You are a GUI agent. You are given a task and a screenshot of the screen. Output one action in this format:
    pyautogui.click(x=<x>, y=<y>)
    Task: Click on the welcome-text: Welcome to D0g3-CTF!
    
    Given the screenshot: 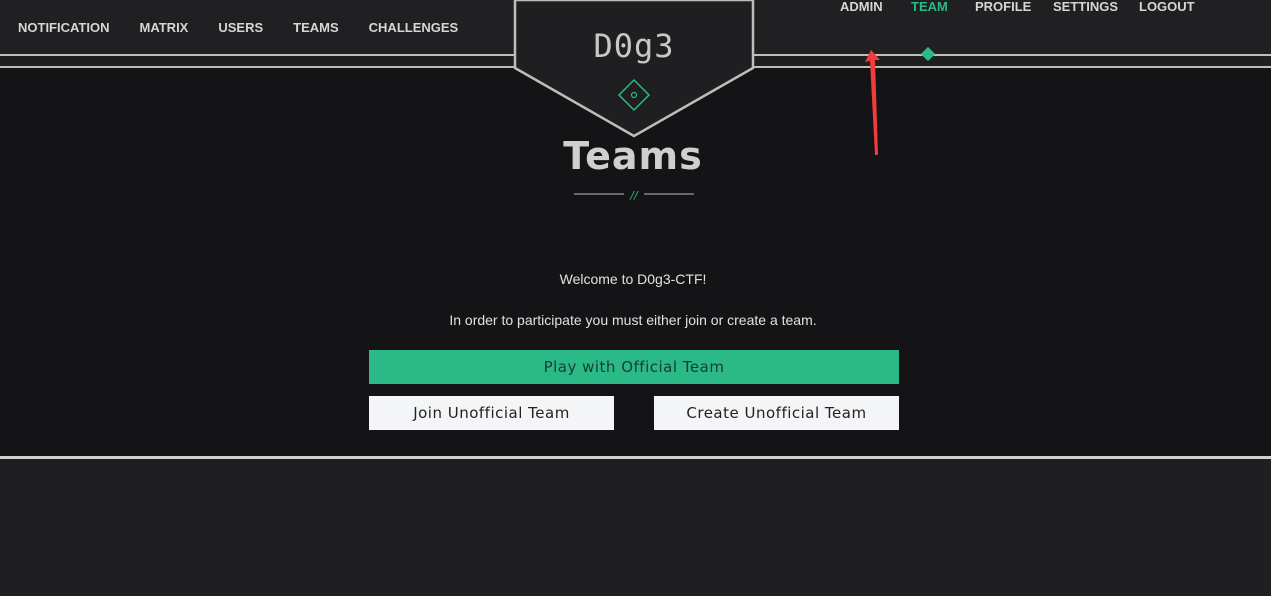 What is the action you would take?
    pyautogui.click(x=633, y=279)
    